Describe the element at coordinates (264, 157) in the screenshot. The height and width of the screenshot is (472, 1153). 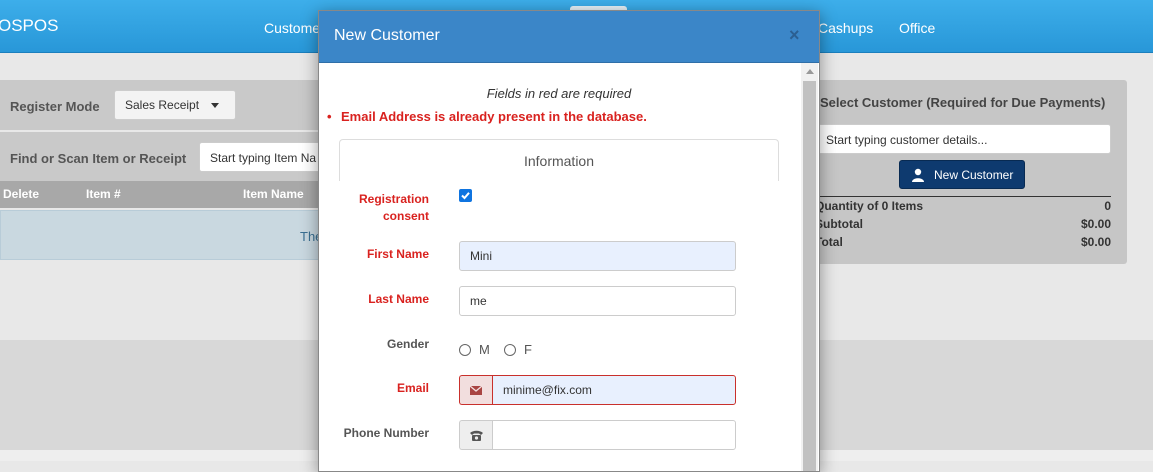
I see `find-item-input: Start typing Item Na` at that location.